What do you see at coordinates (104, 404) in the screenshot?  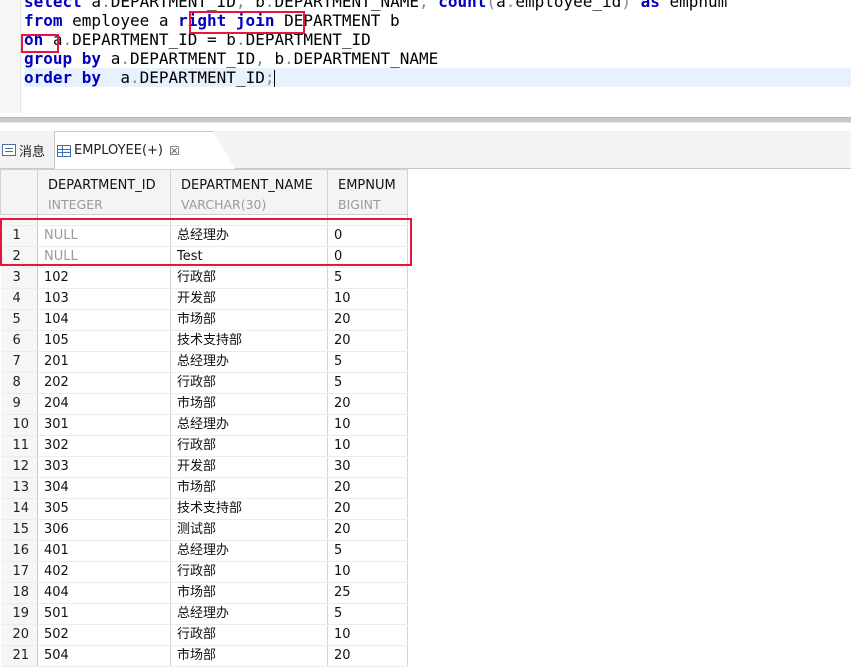 I see `cell-department-id: 204` at bounding box center [104, 404].